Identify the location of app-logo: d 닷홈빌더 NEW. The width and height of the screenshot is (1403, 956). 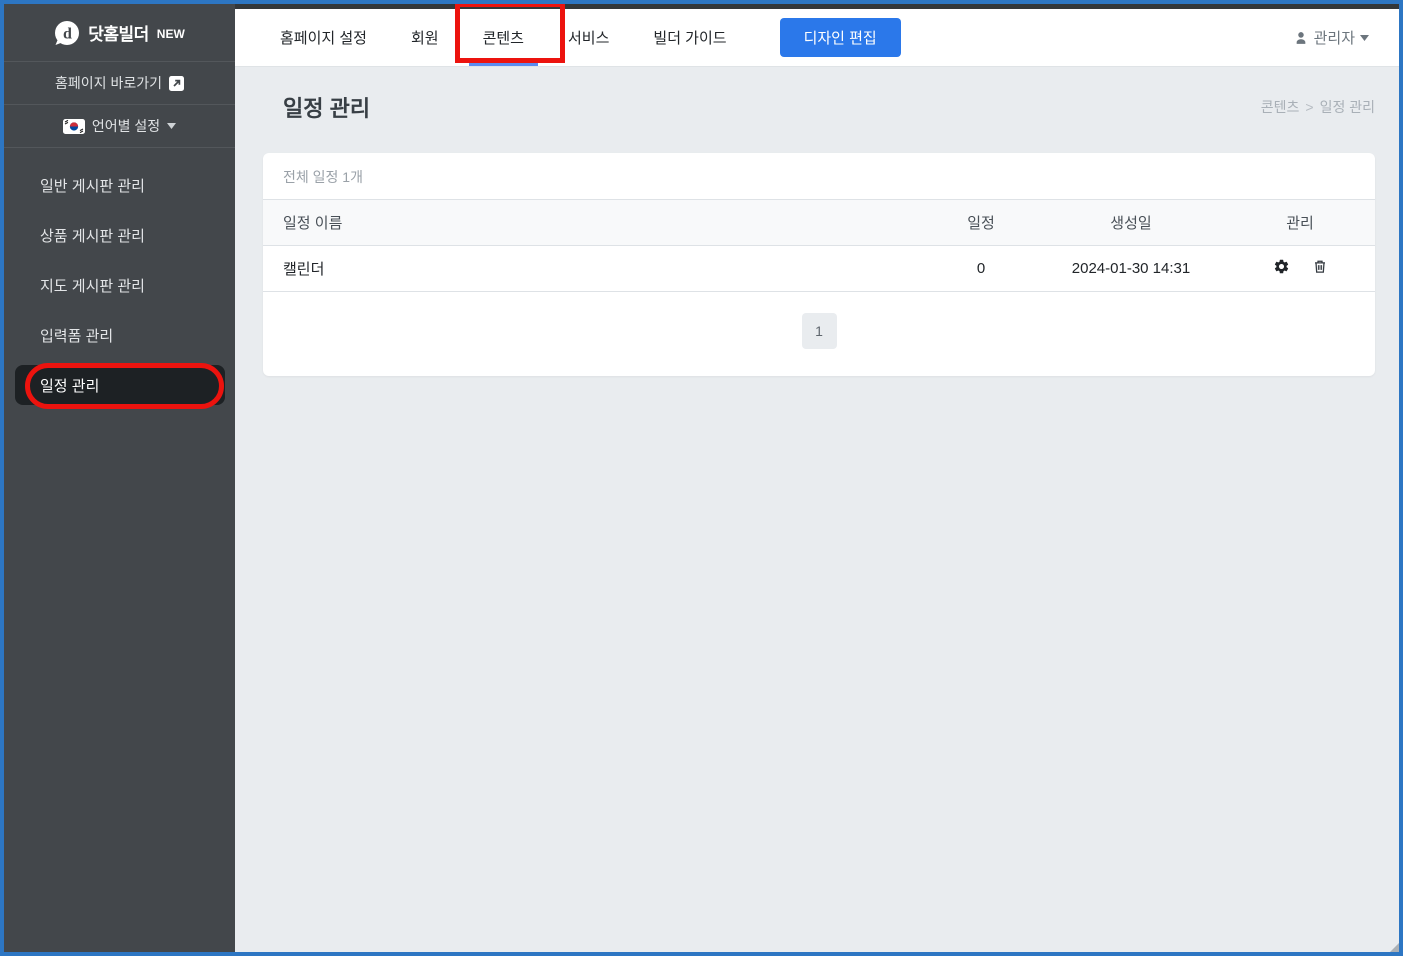
(119, 33).